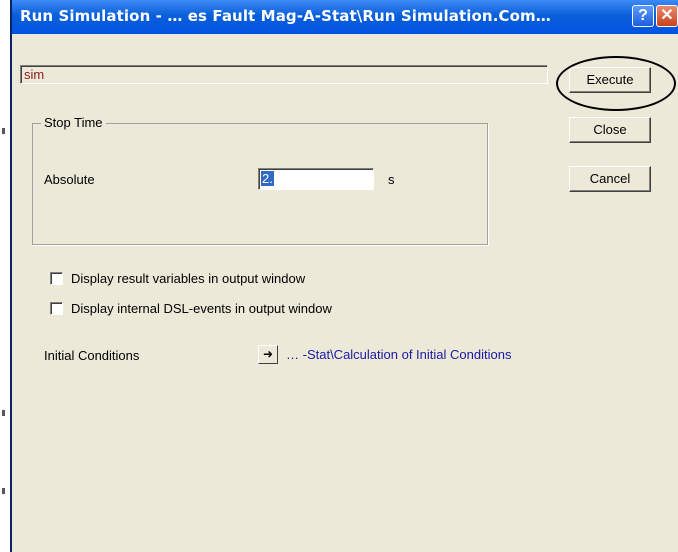 The height and width of the screenshot is (552, 678). I want to click on help-button: ?, so click(643, 16).